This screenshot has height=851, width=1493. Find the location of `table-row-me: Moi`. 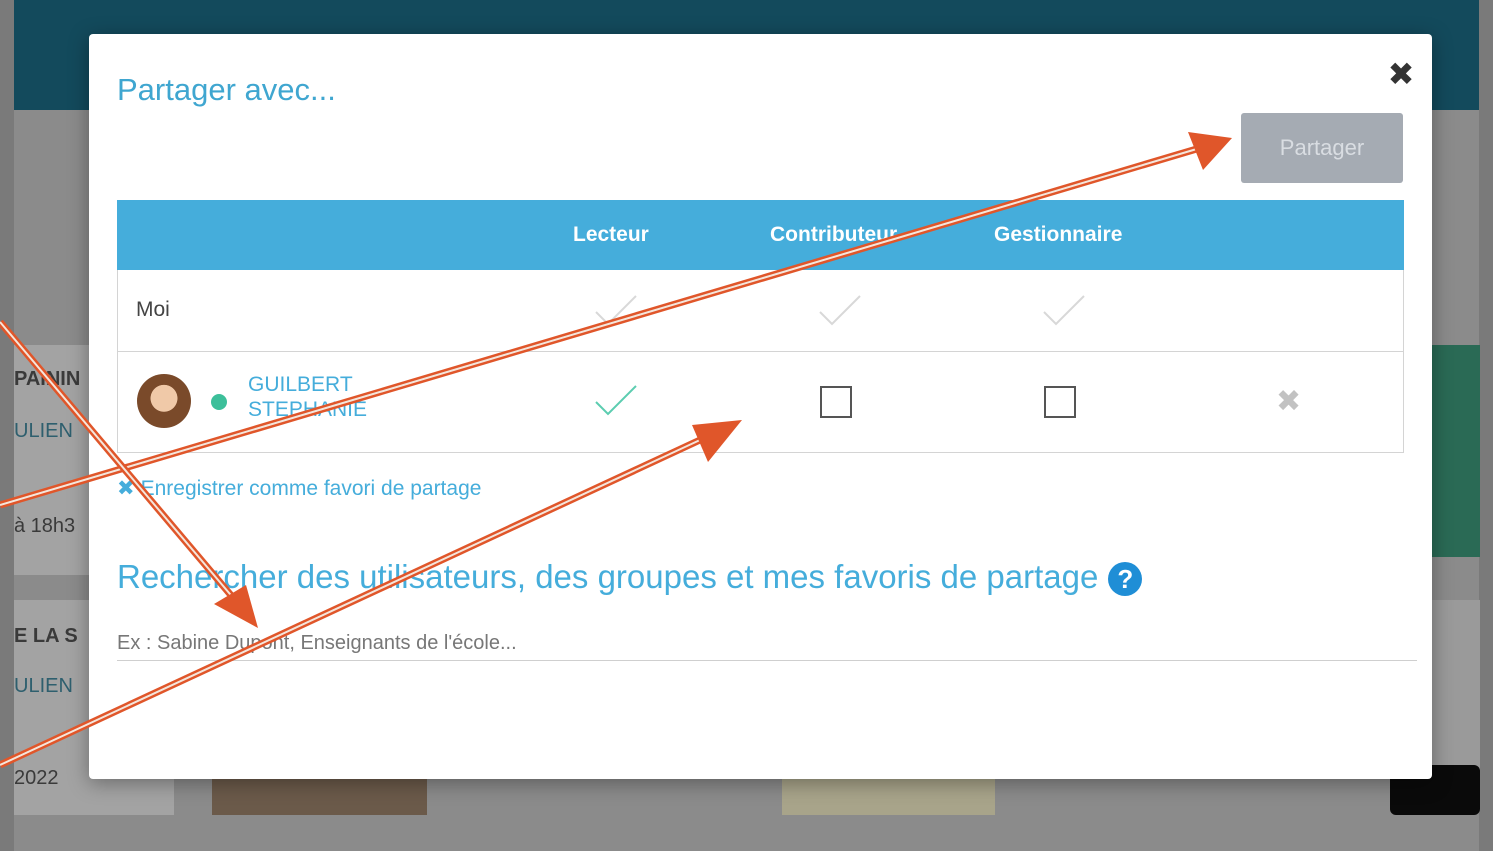

table-row-me: Moi is located at coordinates (760, 311).